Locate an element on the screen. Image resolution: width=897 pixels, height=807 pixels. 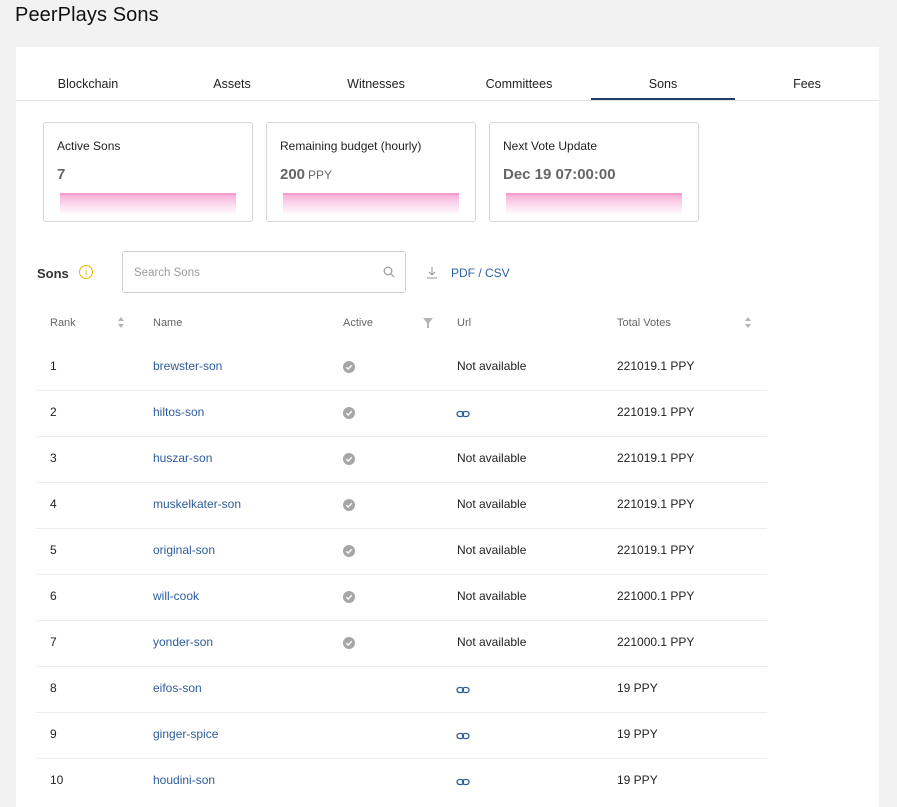
download-icon is located at coordinates (432, 272).